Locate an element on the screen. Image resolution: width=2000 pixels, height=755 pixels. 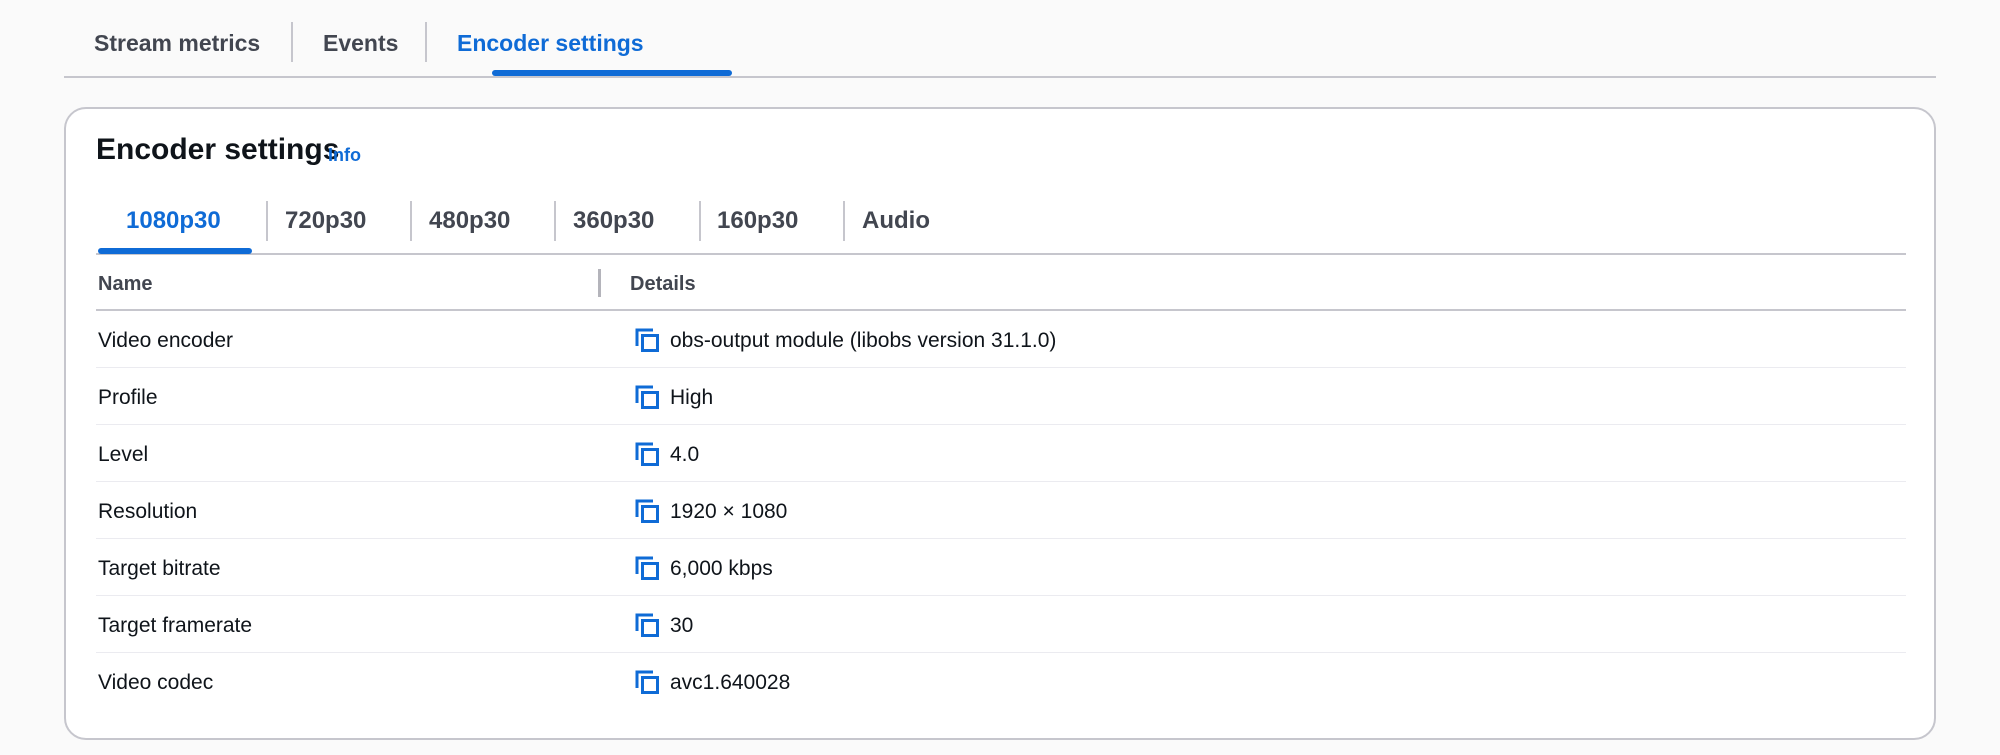
row-name: Video encoder is located at coordinates (166, 340).